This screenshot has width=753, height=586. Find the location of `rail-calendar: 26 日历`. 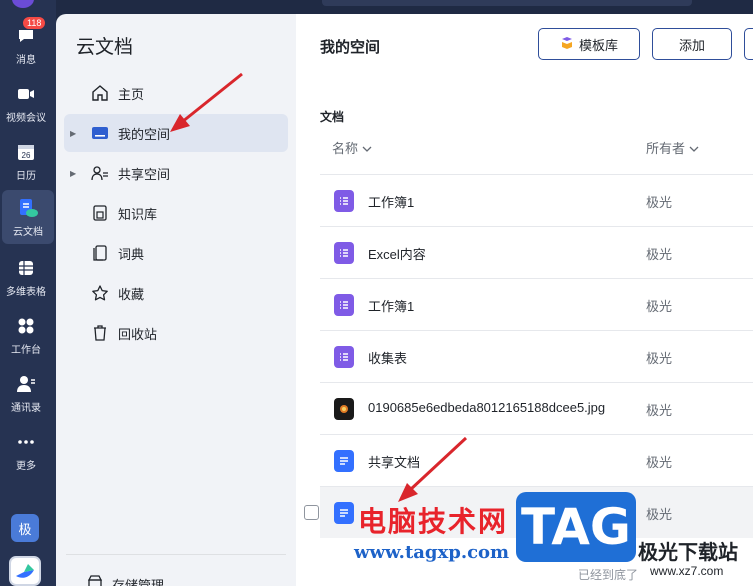

rail-calendar: 26 日历 is located at coordinates (26, 161).